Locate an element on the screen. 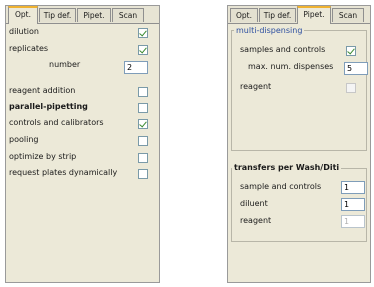 The width and height of the screenshot is (374, 287). replicates-checkbox is located at coordinates (143, 50).